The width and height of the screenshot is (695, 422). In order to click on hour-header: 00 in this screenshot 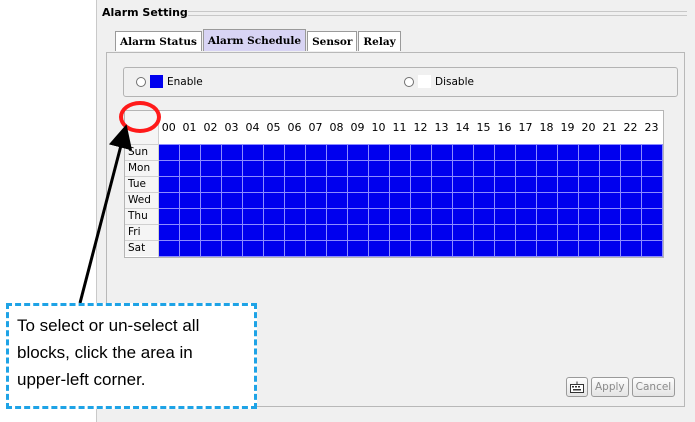, I will do `click(168, 127)`.